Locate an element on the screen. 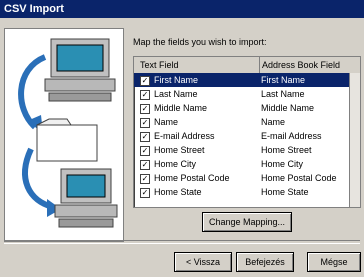  list-item: ✓ E-mail Address E-mail Address is located at coordinates (247, 136).